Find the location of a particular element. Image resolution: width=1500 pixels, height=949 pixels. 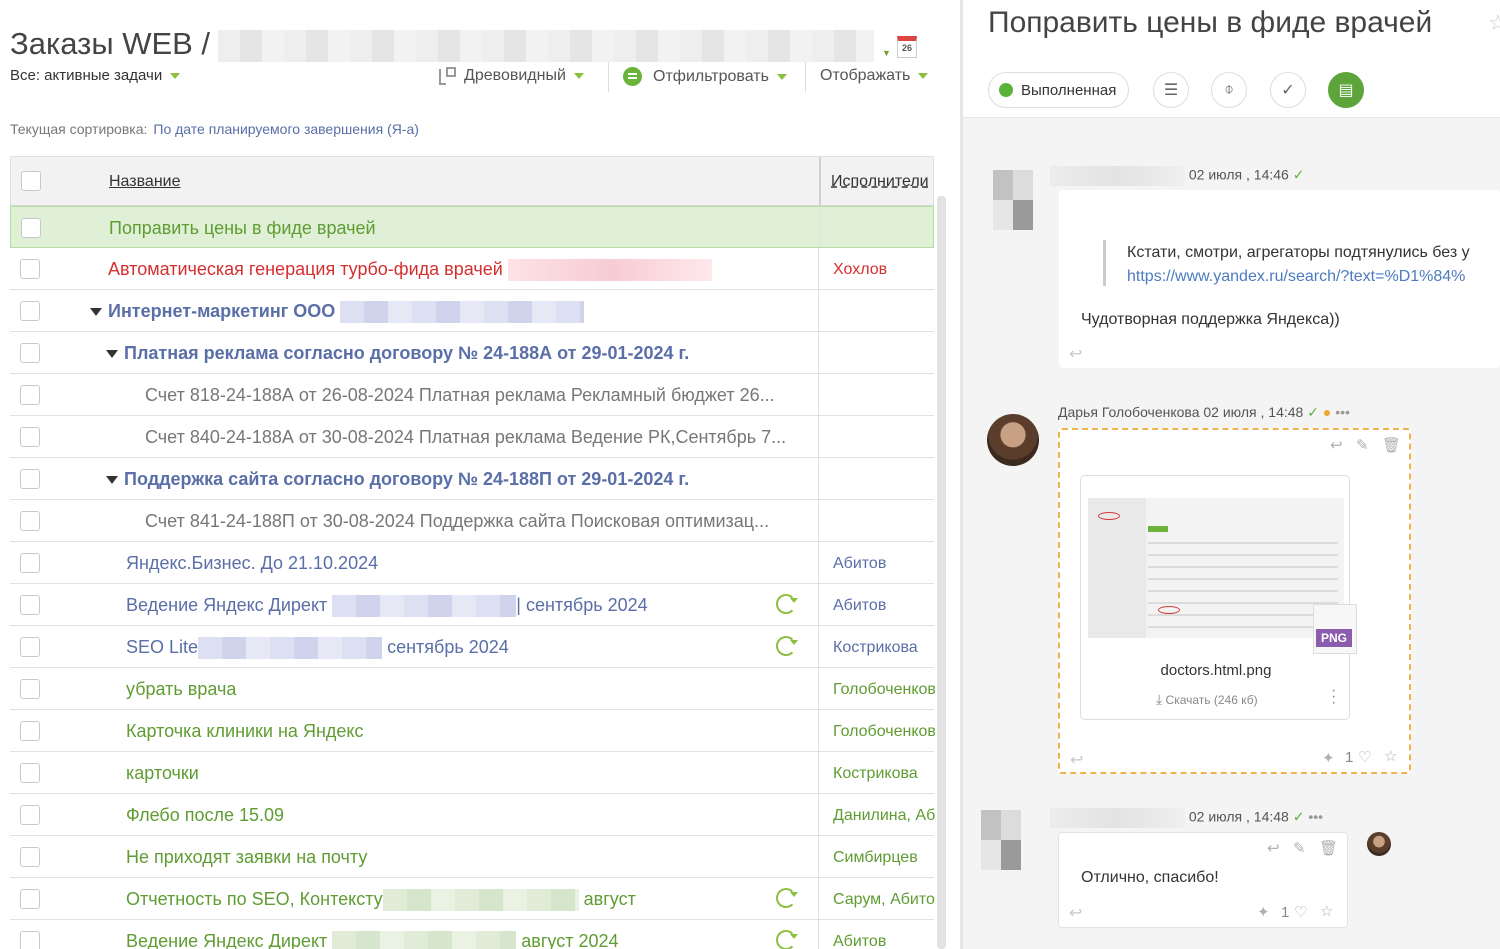

project-title: Заказы WEB / is located at coordinates (110, 44).